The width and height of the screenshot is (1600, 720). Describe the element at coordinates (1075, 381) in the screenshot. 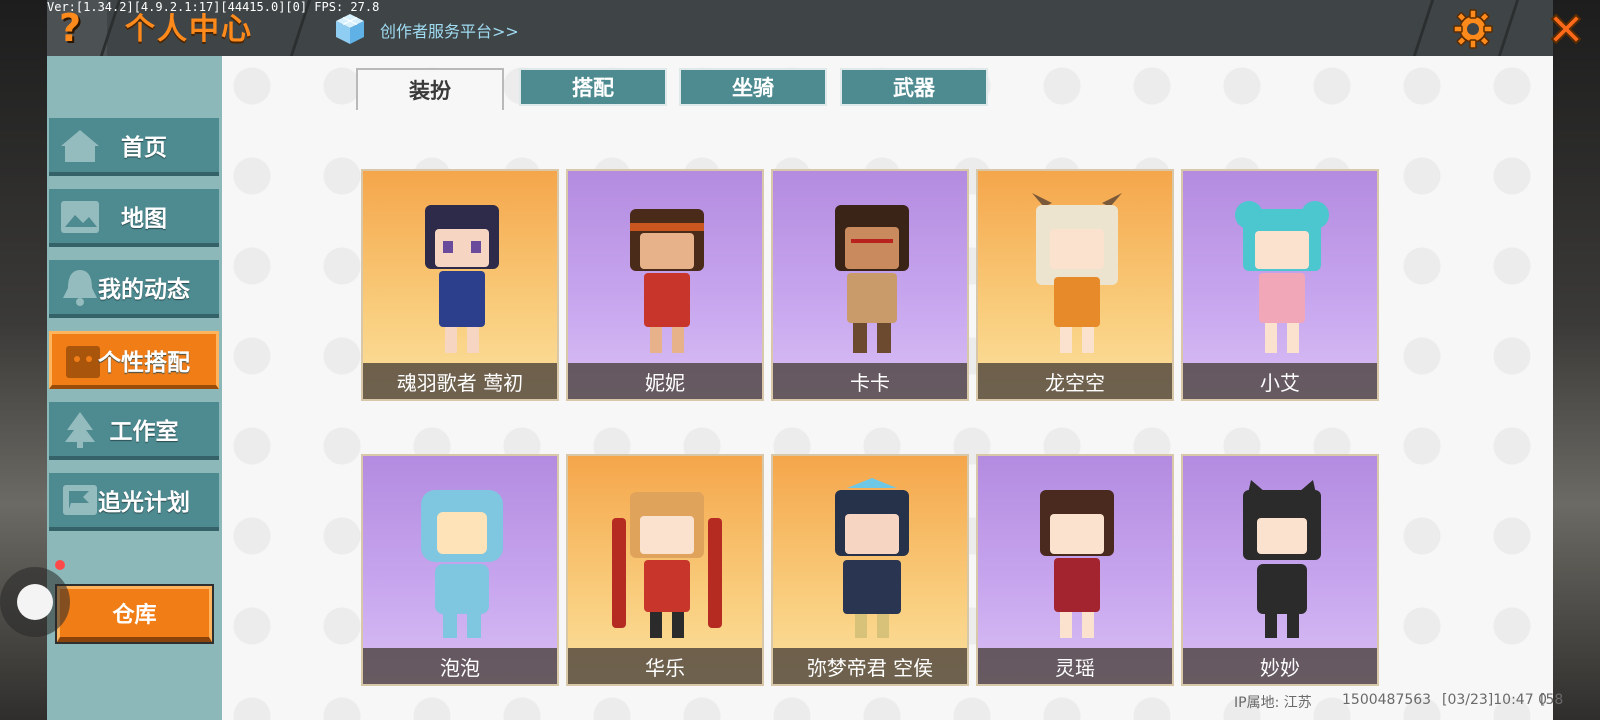

I see `character-name: 龙空空` at that location.